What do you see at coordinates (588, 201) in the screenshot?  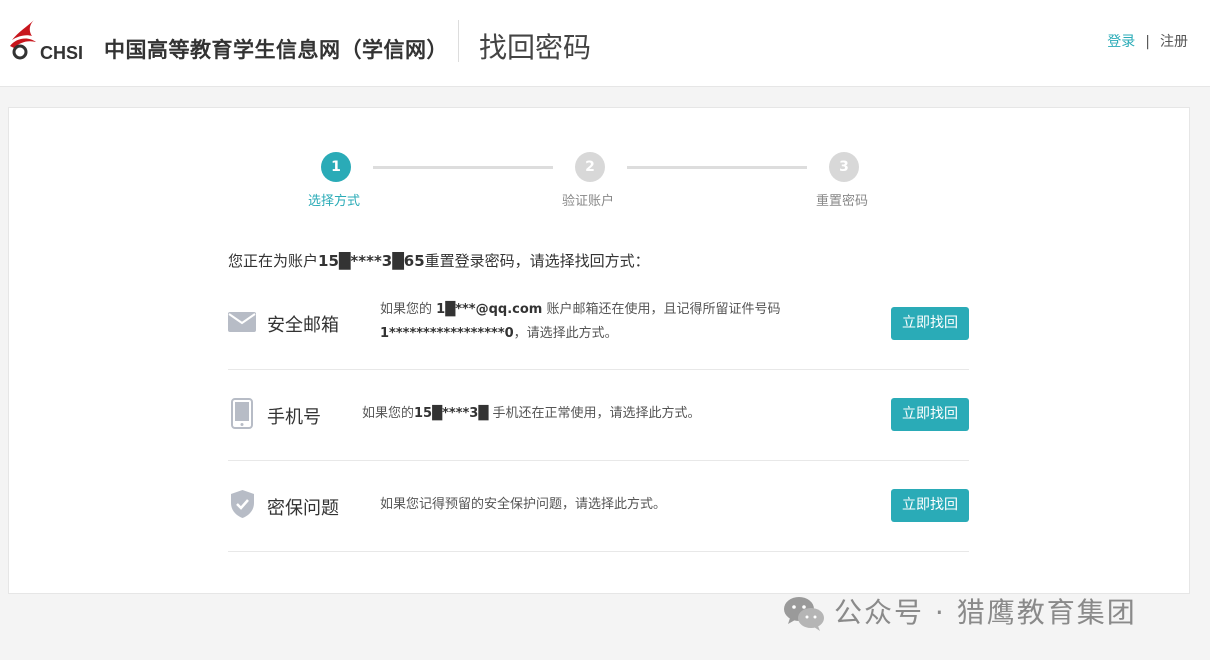 I see `step-2-label: 验证账户` at bounding box center [588, 201].